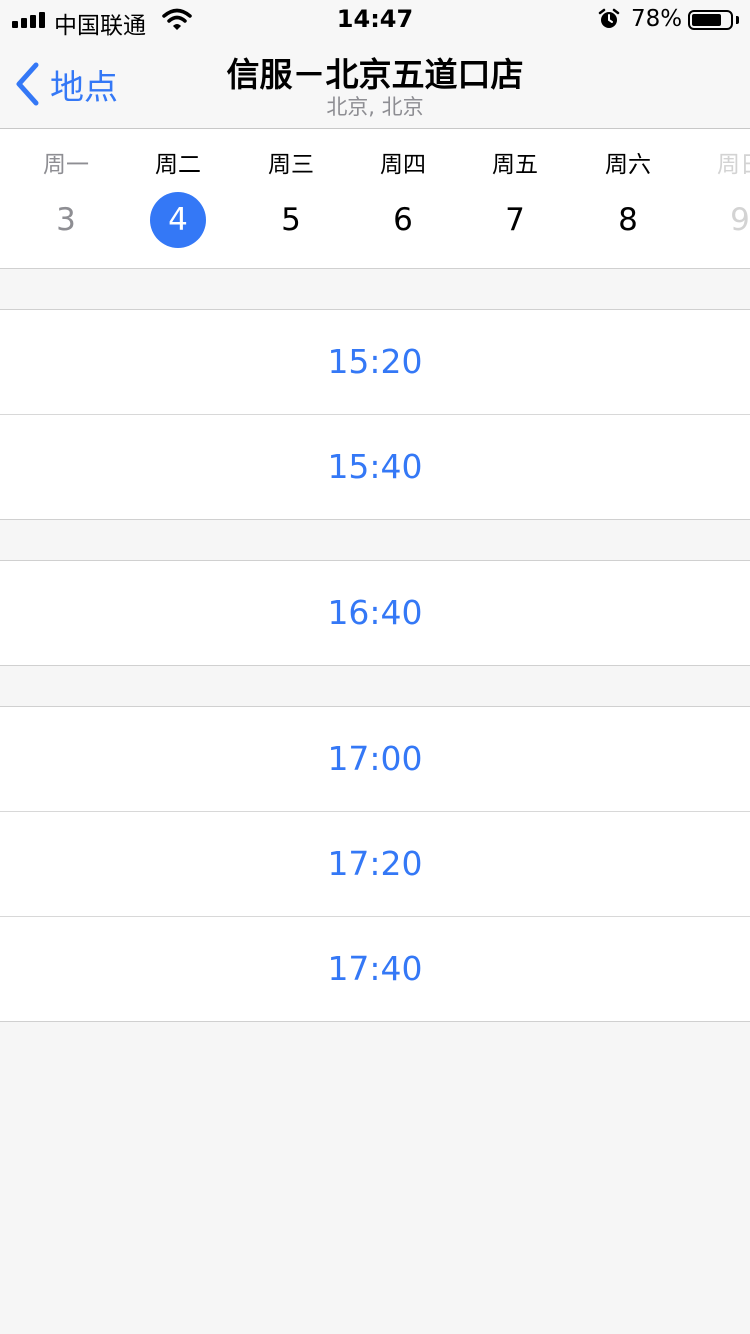 The height and width of the screenshot is (1334, 750). What do you see at coordinates (403, 220) in the screenshot?
I see `day-number: 6` at bounding box center [403, 220].